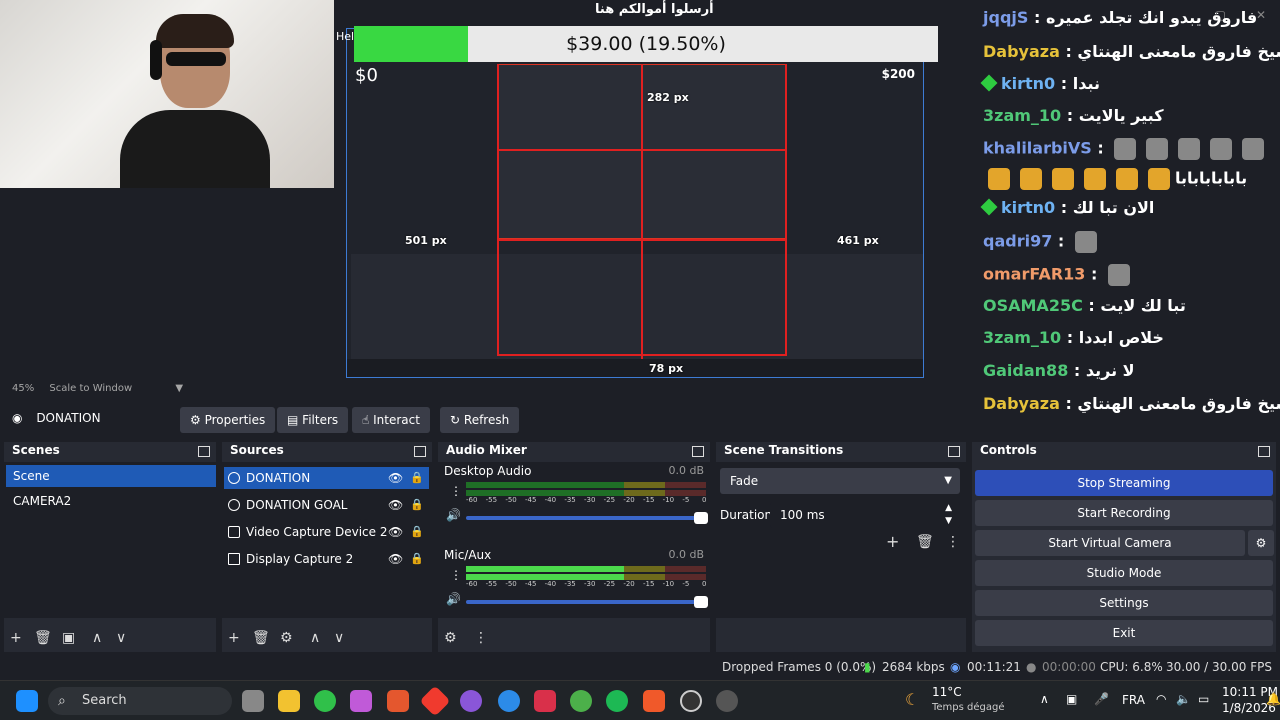 This screenshot has height=720, width=1280. I want to click on meter-tick-label: -30, so click(590, 500).